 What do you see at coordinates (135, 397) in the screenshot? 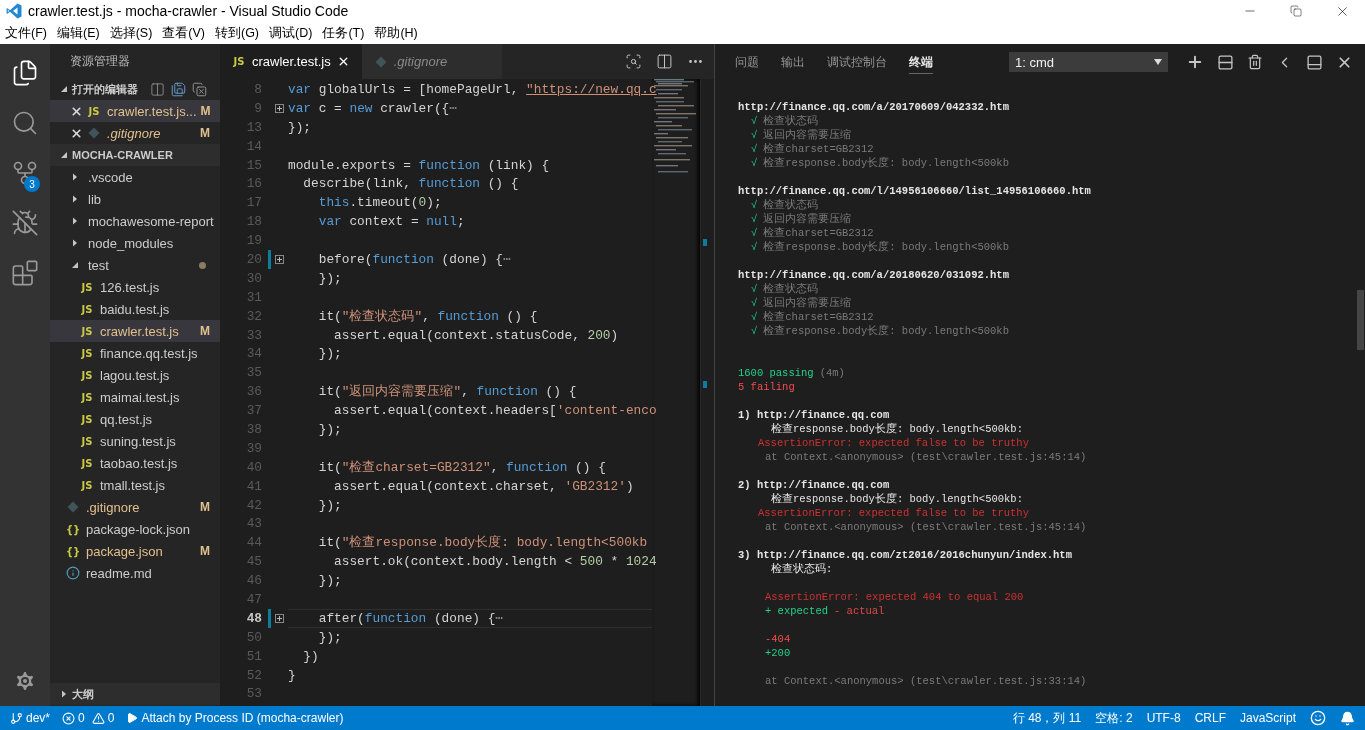
I see `file-item: JS maimai.test.js` at bounding box center [135, 397].